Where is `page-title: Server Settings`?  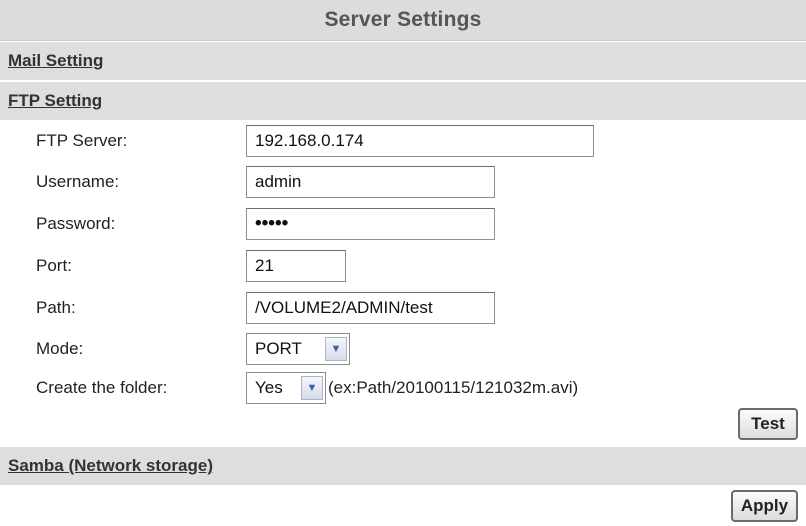 page-title: Server Settings is located at coordinates (403, 19).